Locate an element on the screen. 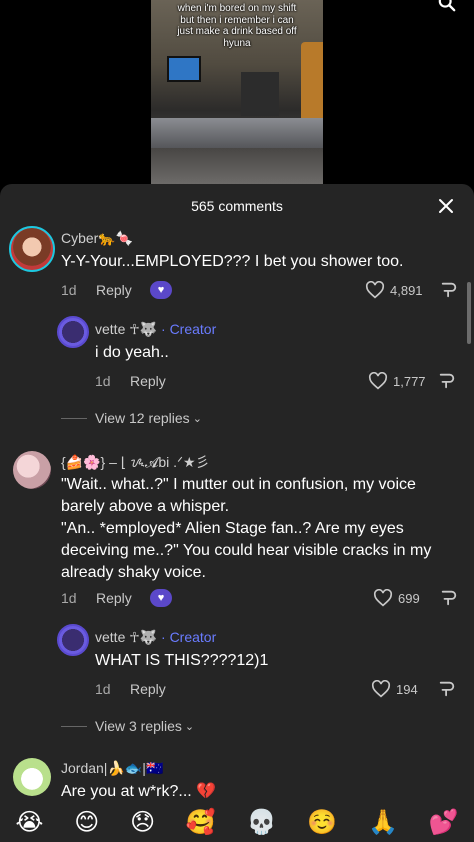 The width and height of the screenshot is (474, 842). view-replies-button: View 3 replies ⌄ is located at coordinates (127, 726).